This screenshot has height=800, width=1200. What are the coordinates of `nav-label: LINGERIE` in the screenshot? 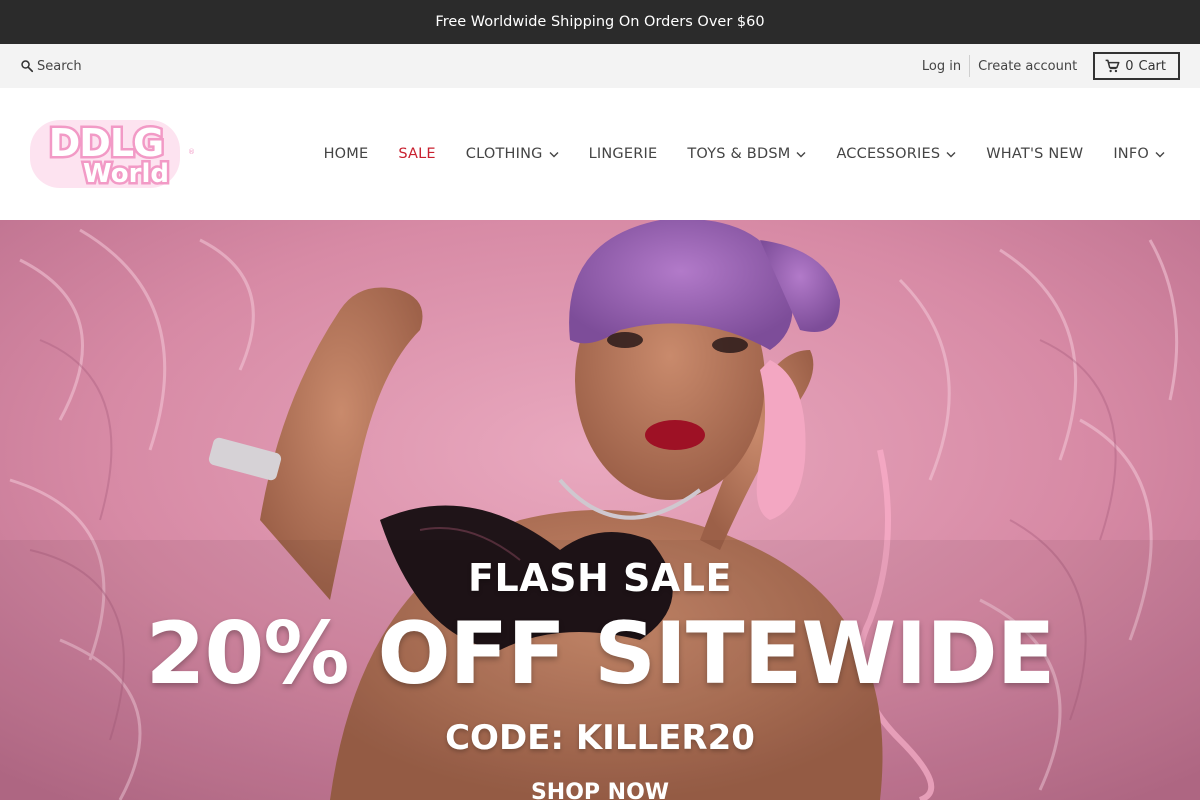 It's located at (623, 154).